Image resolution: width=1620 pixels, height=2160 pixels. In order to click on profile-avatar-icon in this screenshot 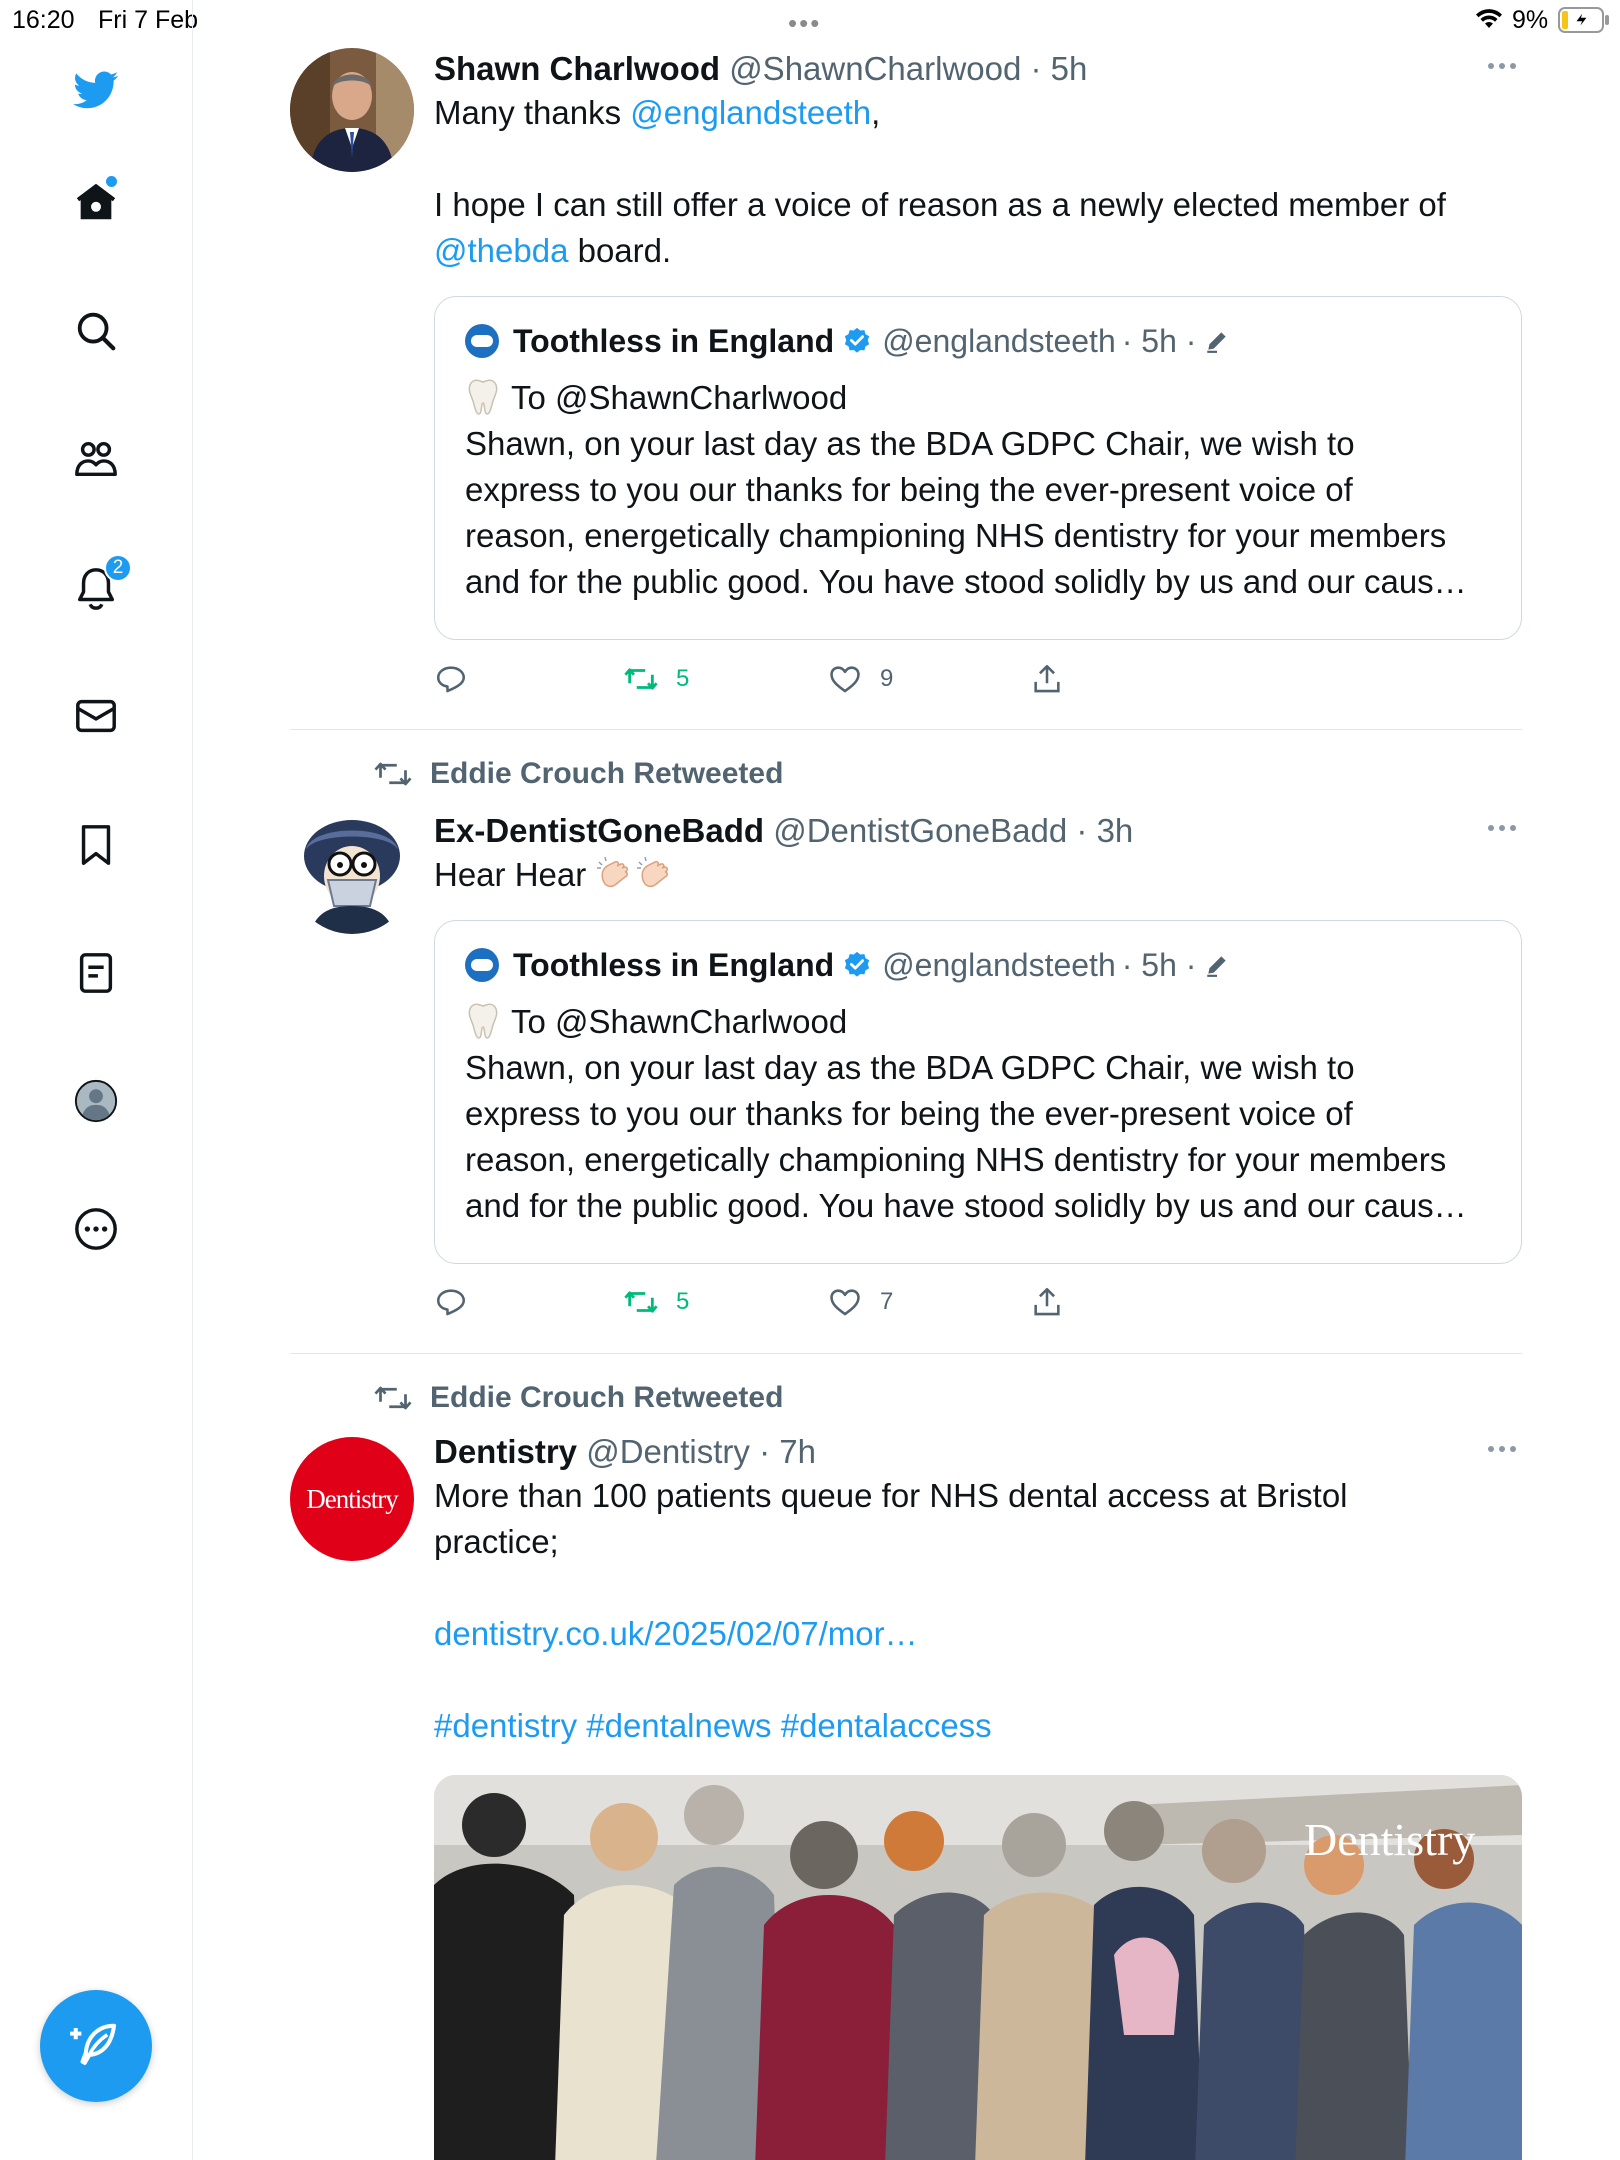, I will do `click(96, 1101)`.